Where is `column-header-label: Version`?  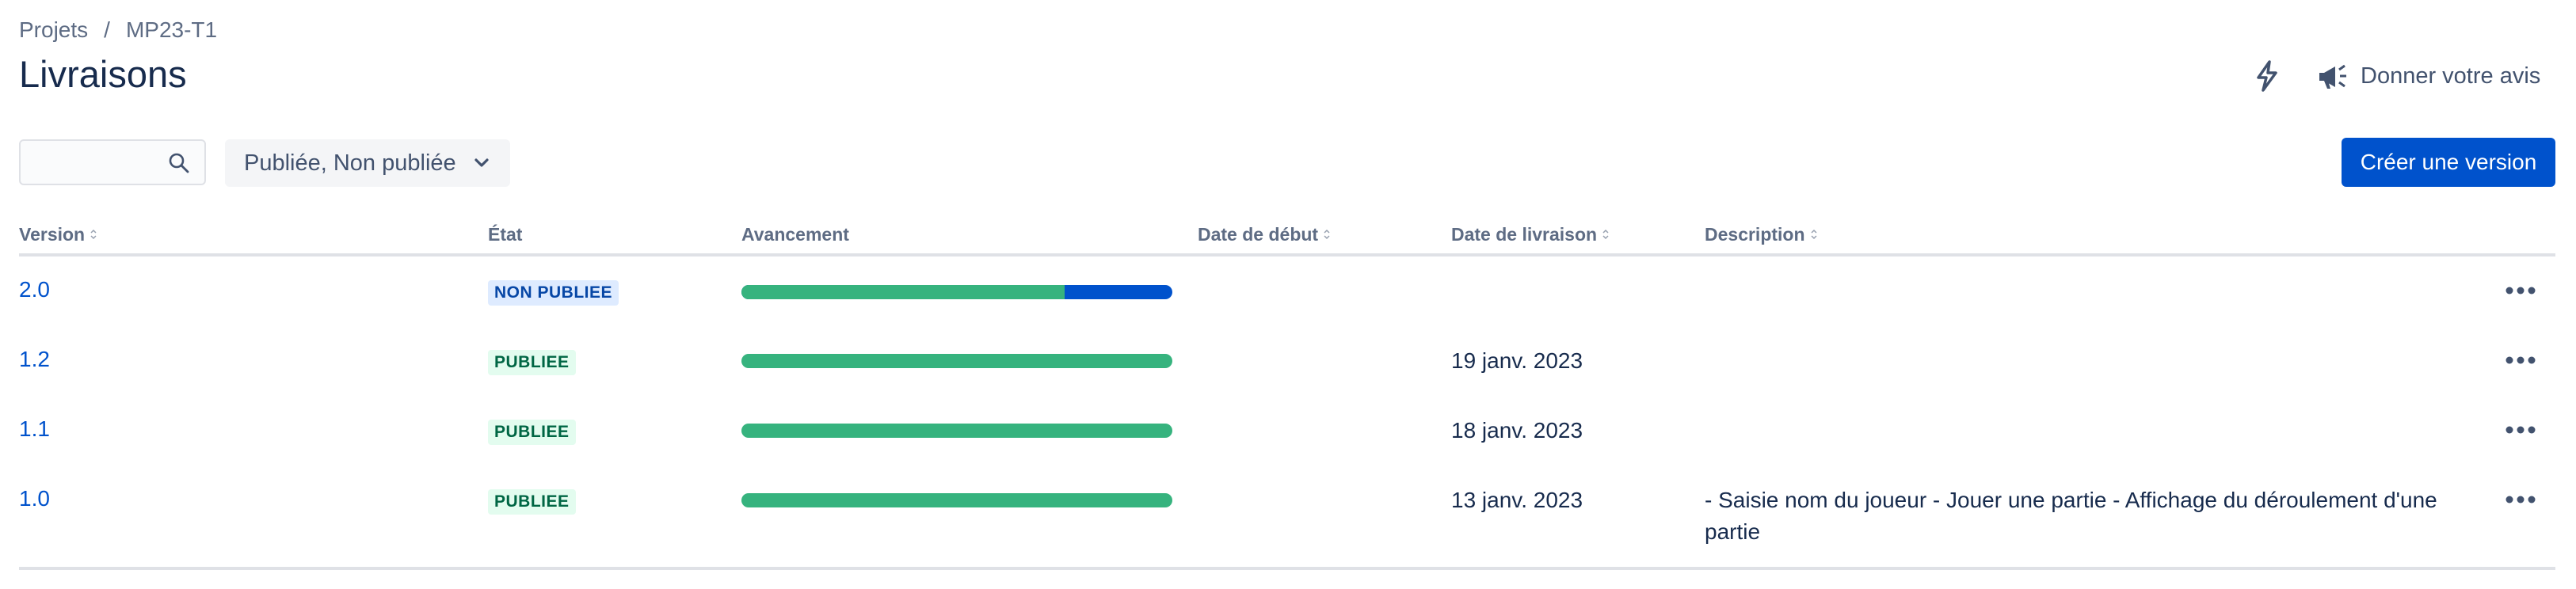
column-header-label: Version is located at coordinates (53, 234).